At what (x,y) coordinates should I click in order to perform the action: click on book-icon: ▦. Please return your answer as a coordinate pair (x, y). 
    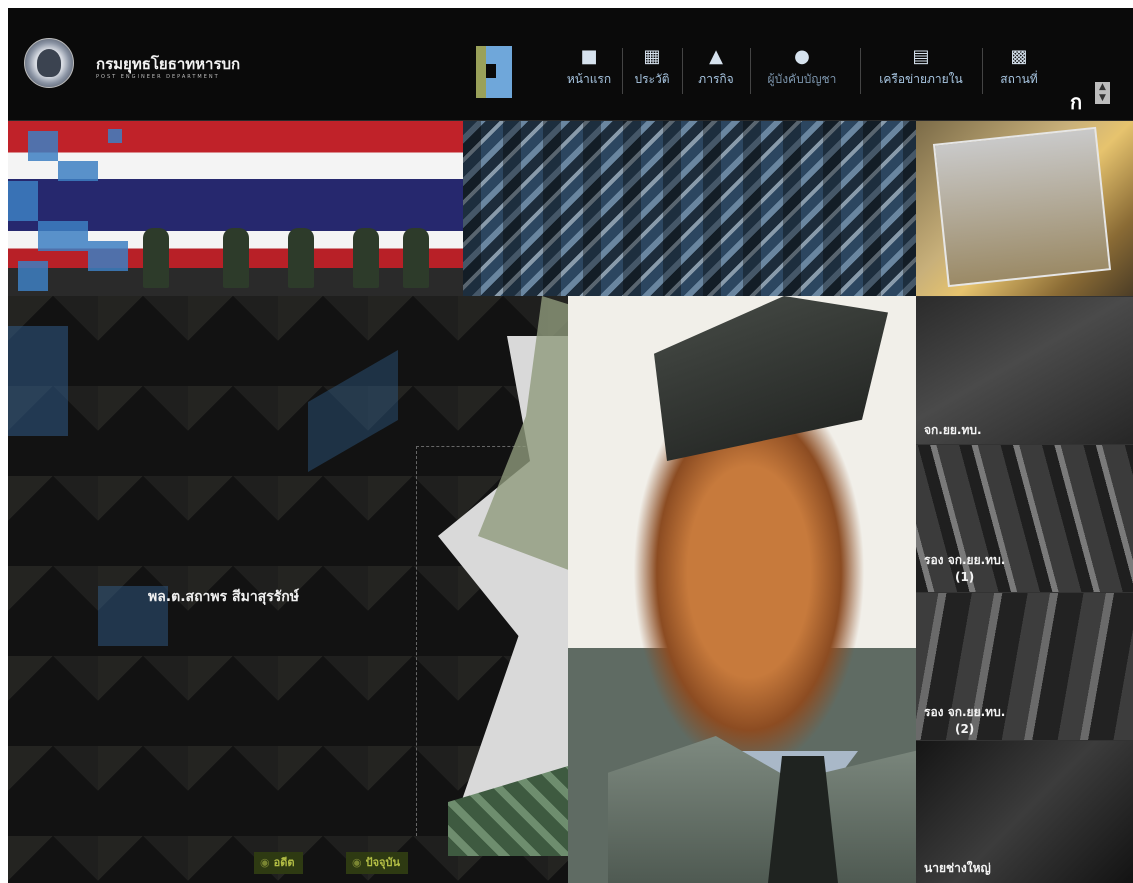
    Looking at the image, I should click on (652, 56).